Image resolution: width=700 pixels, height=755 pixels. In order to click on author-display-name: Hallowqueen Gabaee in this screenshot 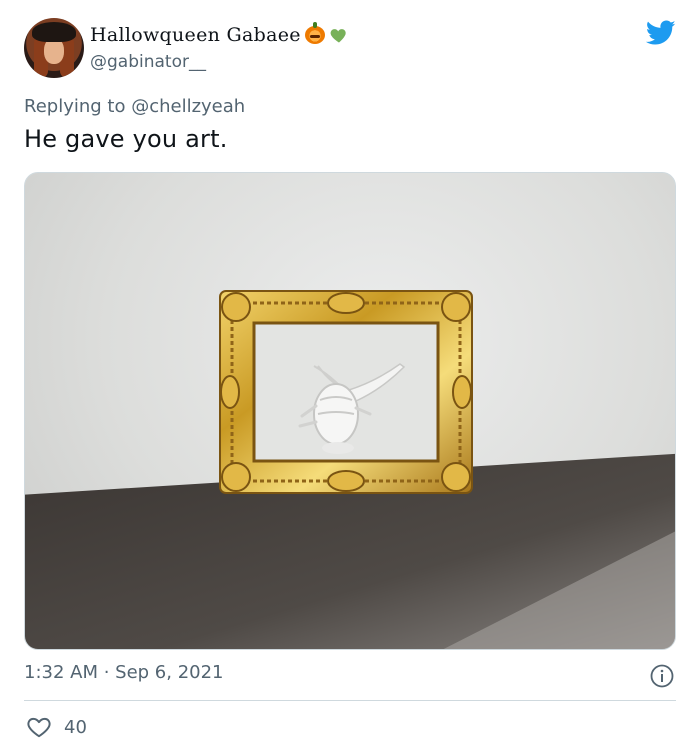, I will do `click(195, 35)`.